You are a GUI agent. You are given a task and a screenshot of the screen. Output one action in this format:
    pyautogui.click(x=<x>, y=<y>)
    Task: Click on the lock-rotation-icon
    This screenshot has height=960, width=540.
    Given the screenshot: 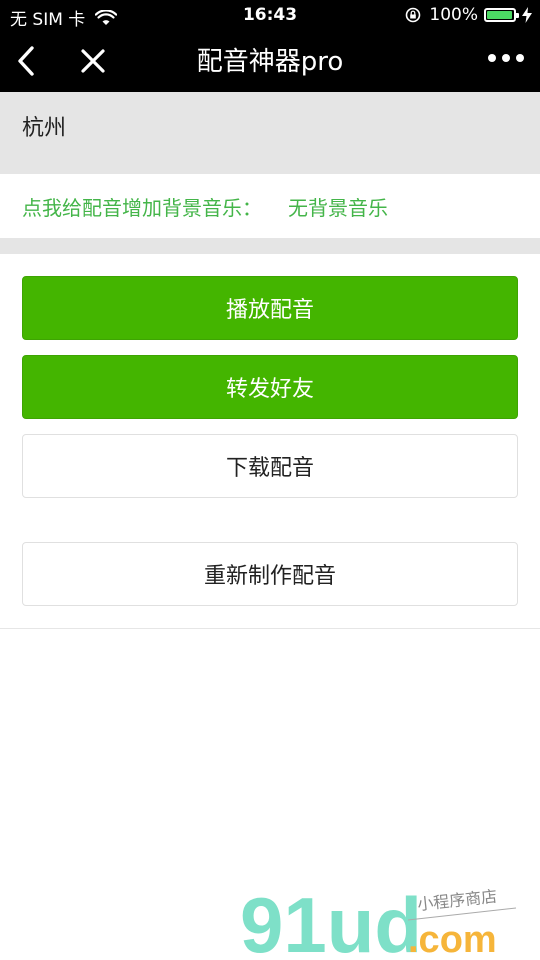 What is the action you would take?
    pyautogui.click(x=413, y=15)
    